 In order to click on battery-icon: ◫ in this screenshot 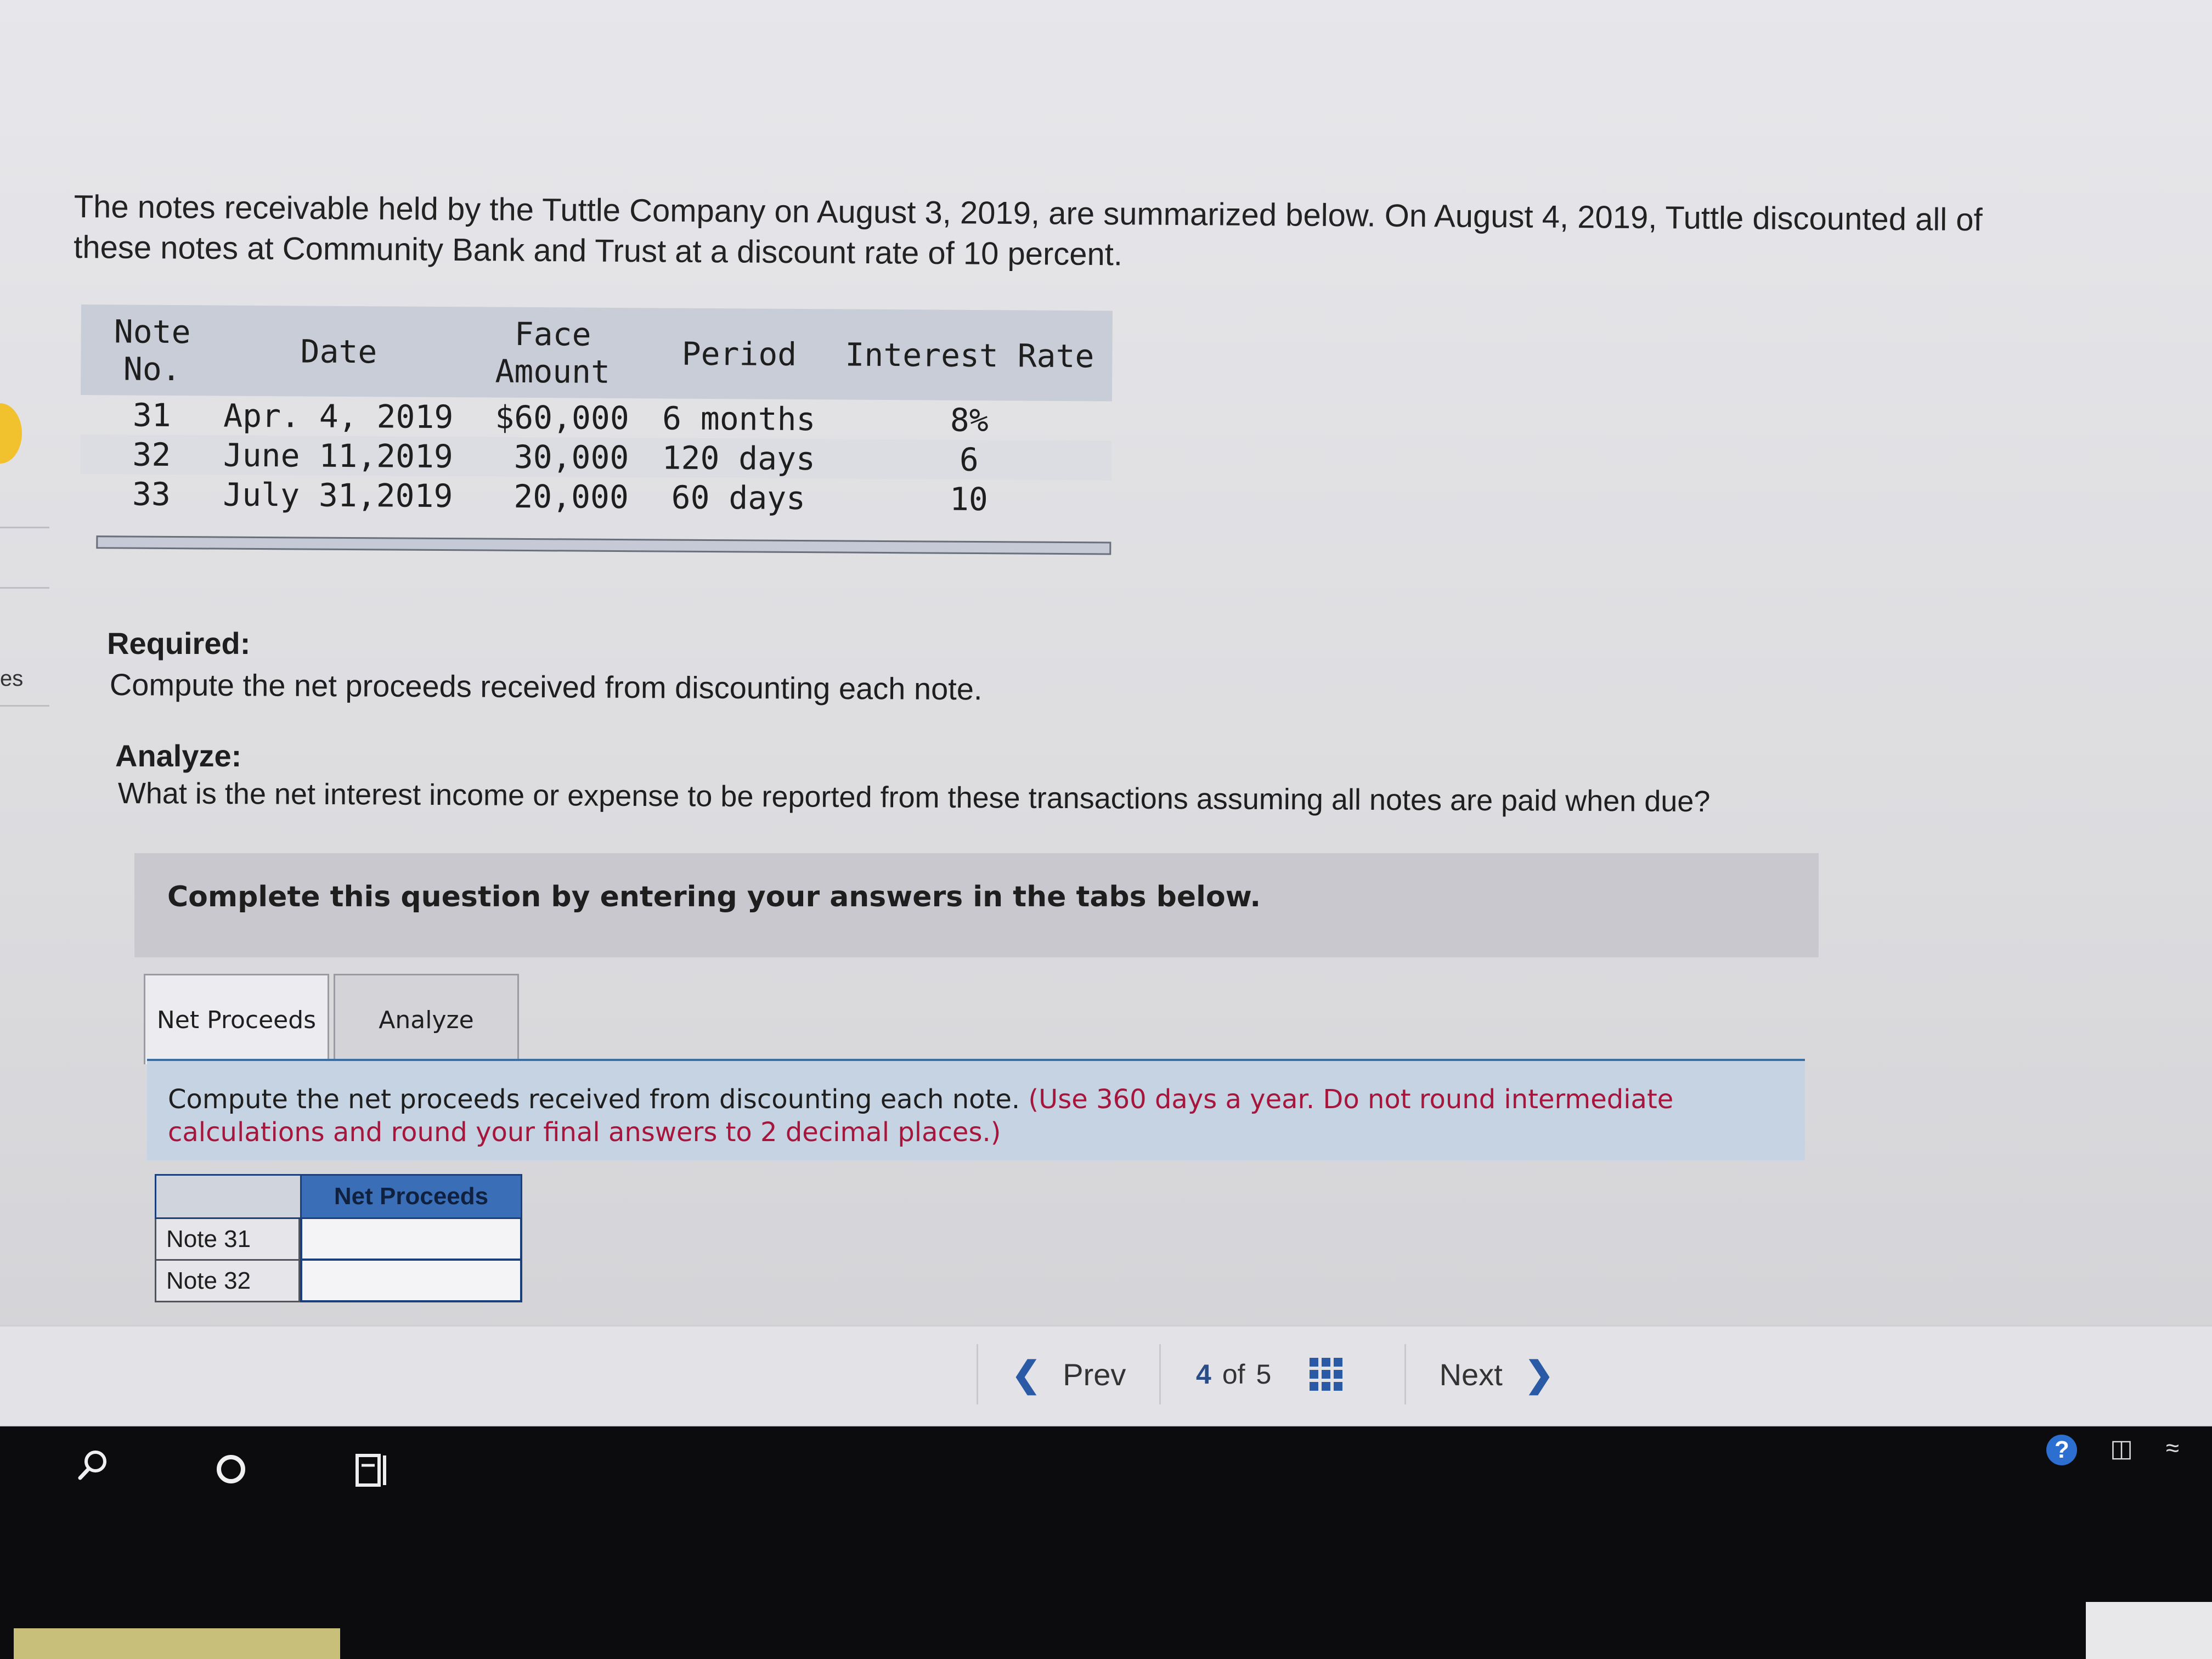, I will do `click(2121, 1450)`.